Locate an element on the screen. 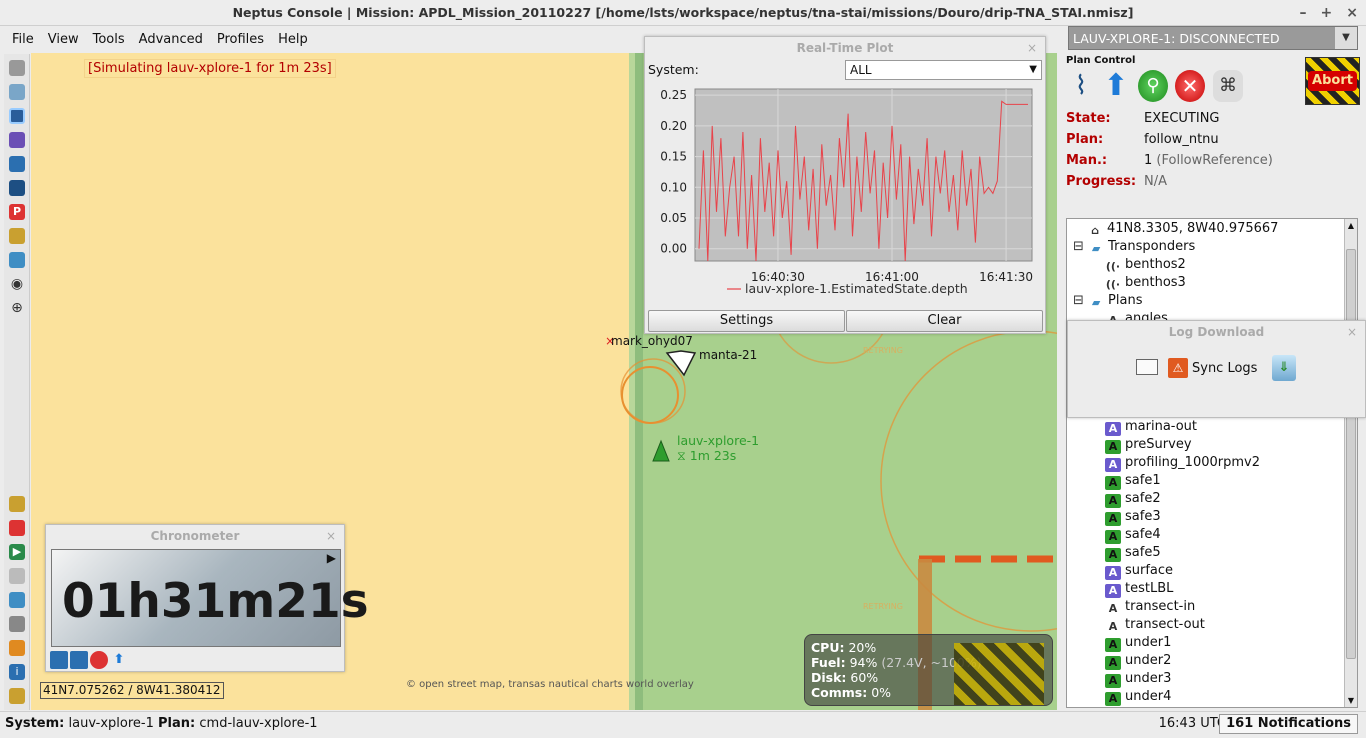  camera-icon is located at coordinates (17, 188).